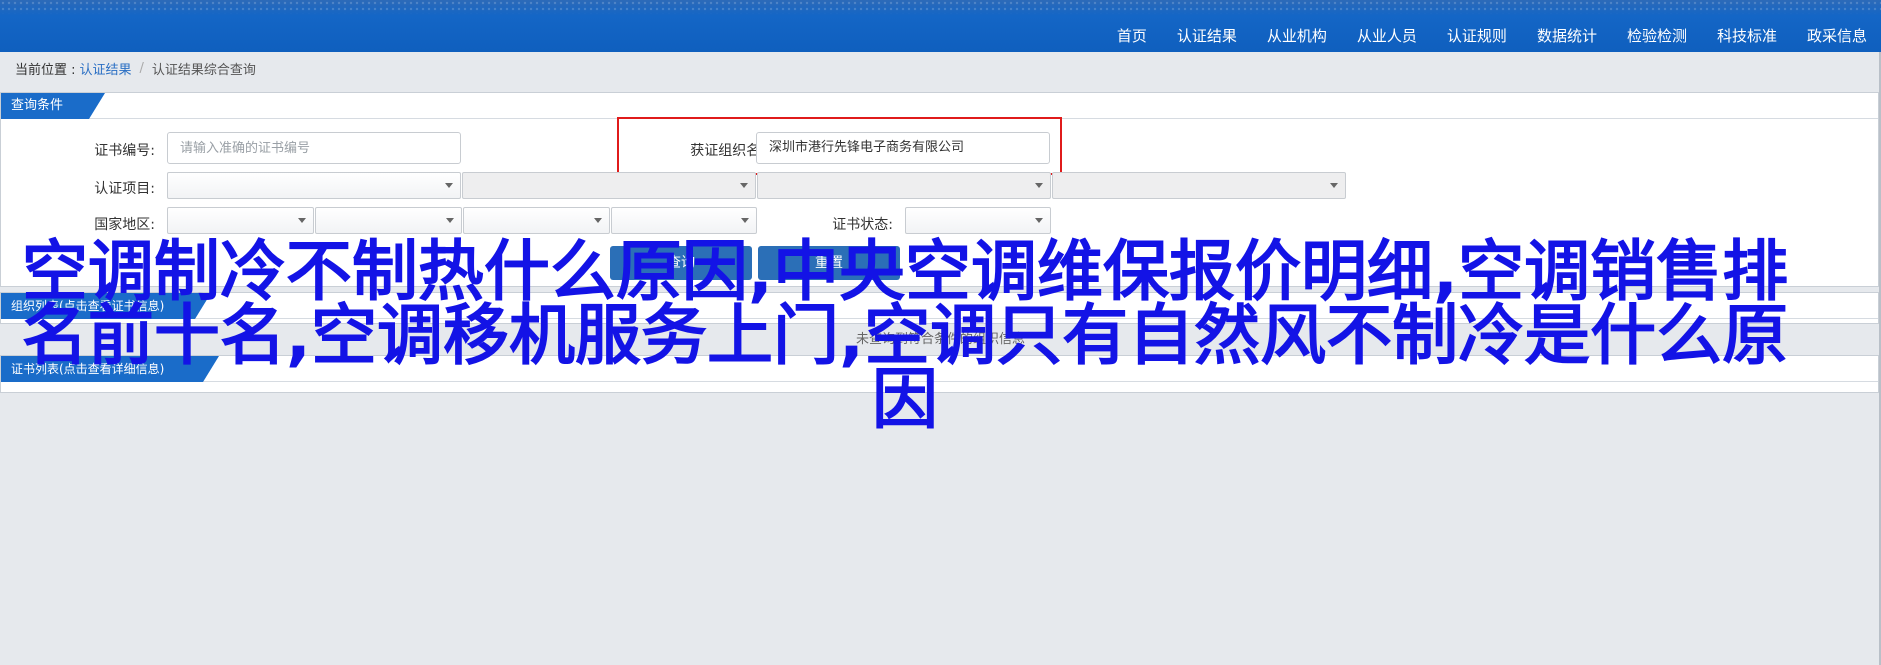  What do you see at coordinates (124, 225) in the screenshot?
I see `region-label: 国家地区:` at bounding box center [124, 225].